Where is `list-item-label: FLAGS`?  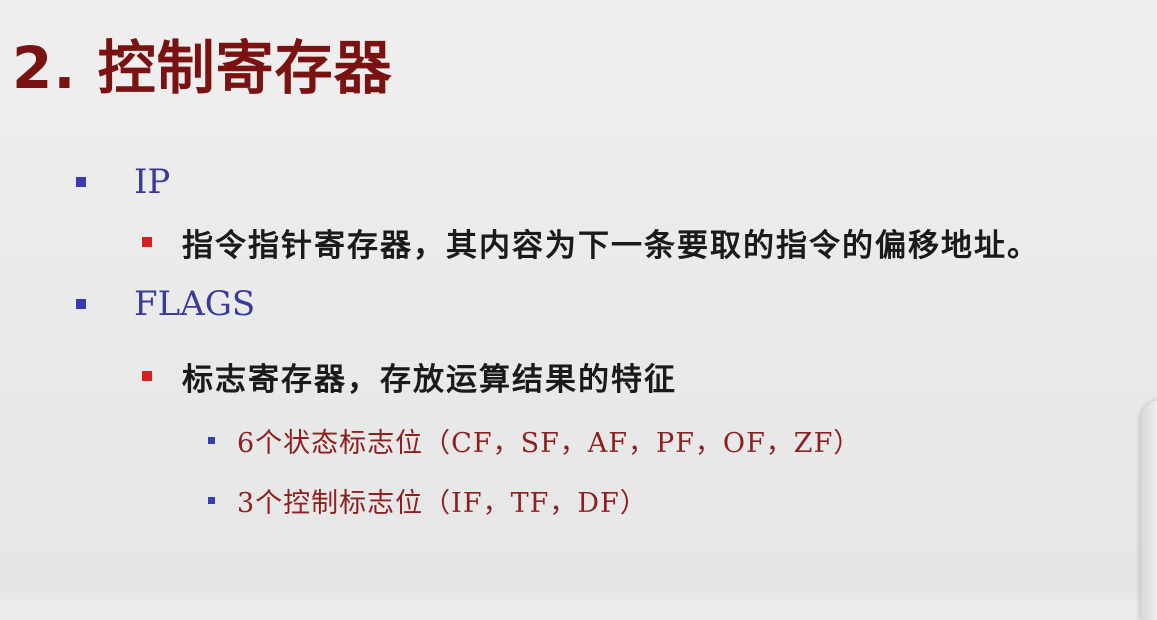
list-item-label: FLAGS is located at coordinates (195, 304).